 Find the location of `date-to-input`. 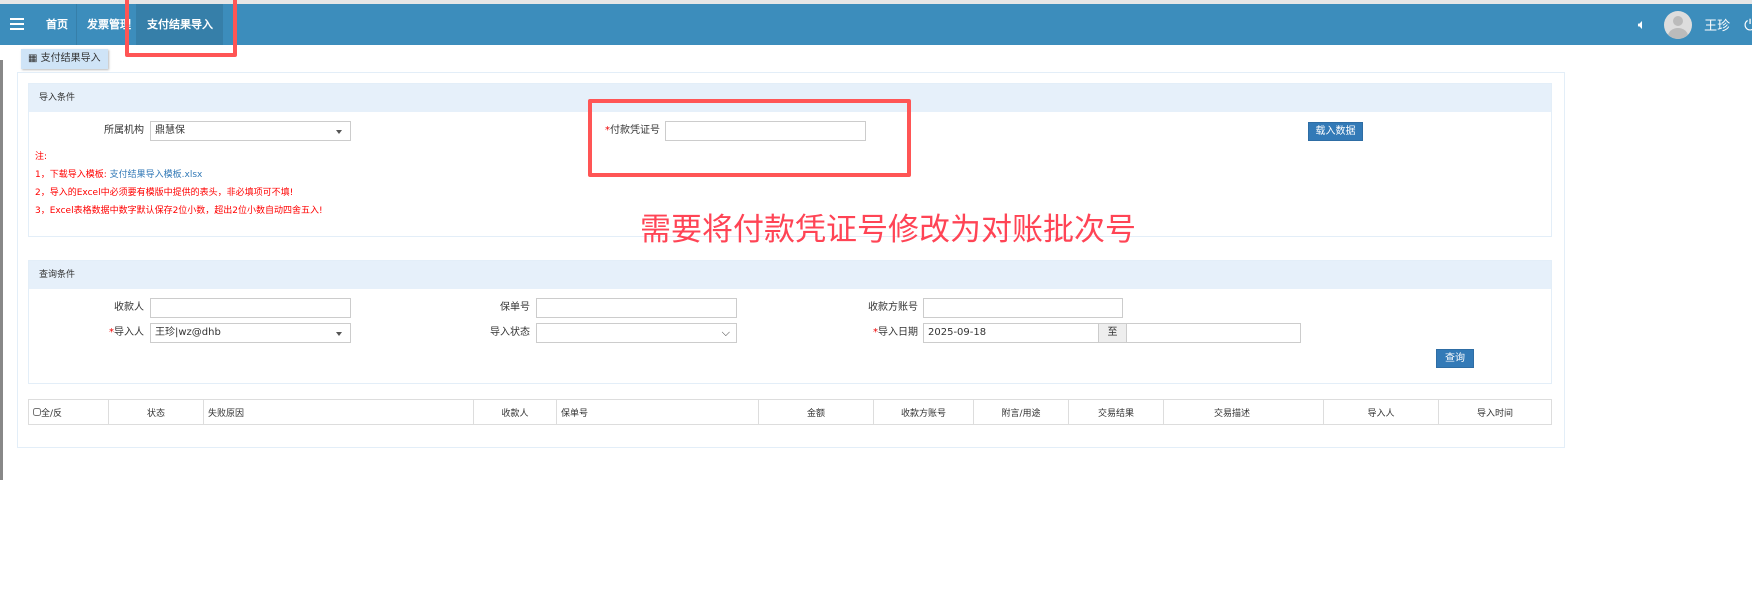

date-to-input is located at coordinates (1213, 333).